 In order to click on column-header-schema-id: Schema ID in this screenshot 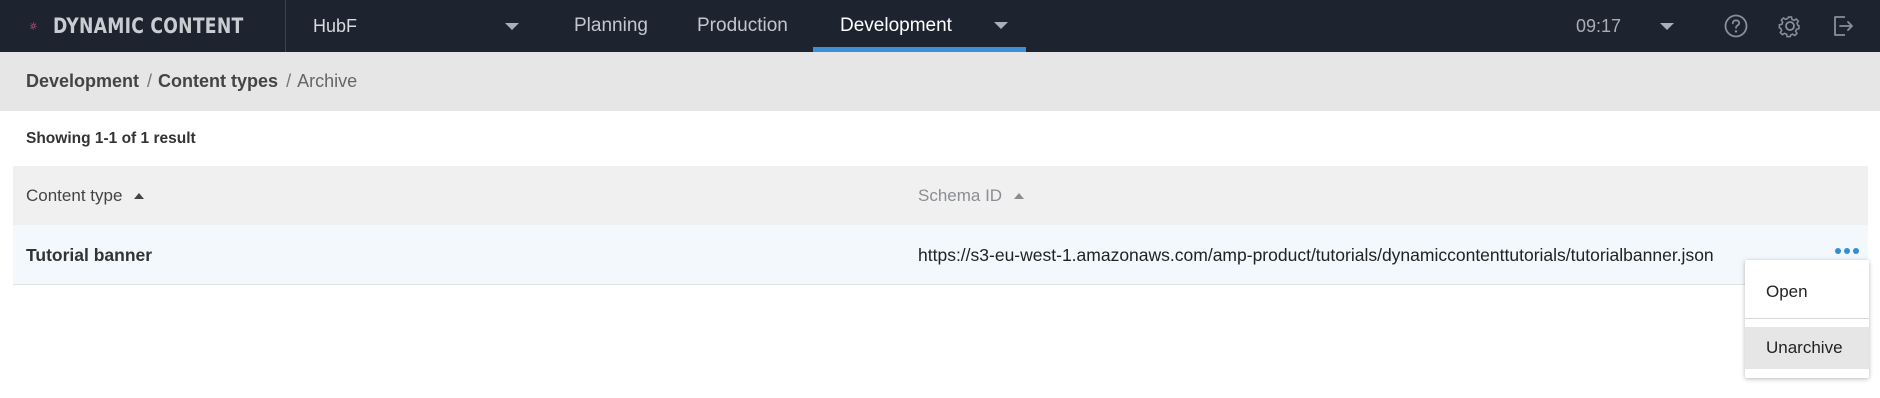, I will do `click(971, 195)`.